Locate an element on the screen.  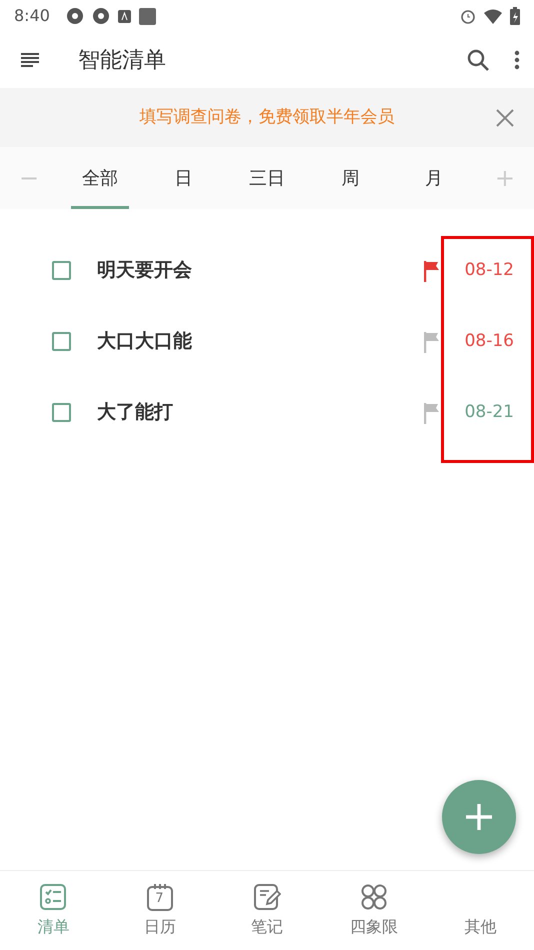
close-icon is located at coordinates (505, 117).